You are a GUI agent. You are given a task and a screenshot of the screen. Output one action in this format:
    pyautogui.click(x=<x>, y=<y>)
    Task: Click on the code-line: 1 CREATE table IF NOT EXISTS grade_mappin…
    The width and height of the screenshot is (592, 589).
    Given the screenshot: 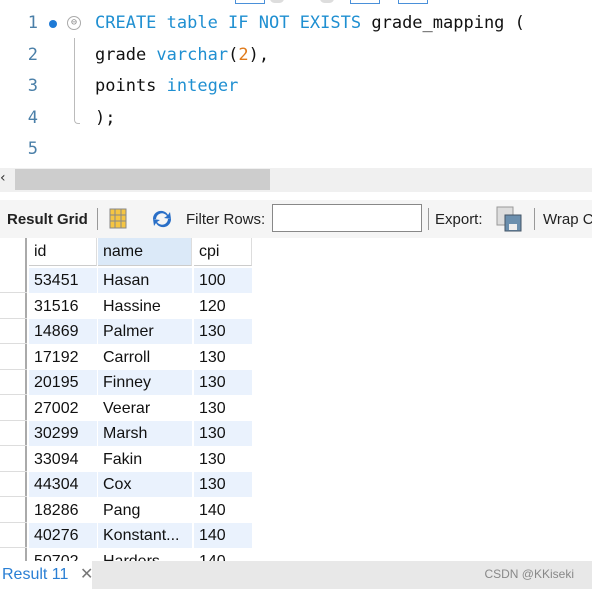 What is the action you would take?
    pyautogui.click(x=296, y=23)
    